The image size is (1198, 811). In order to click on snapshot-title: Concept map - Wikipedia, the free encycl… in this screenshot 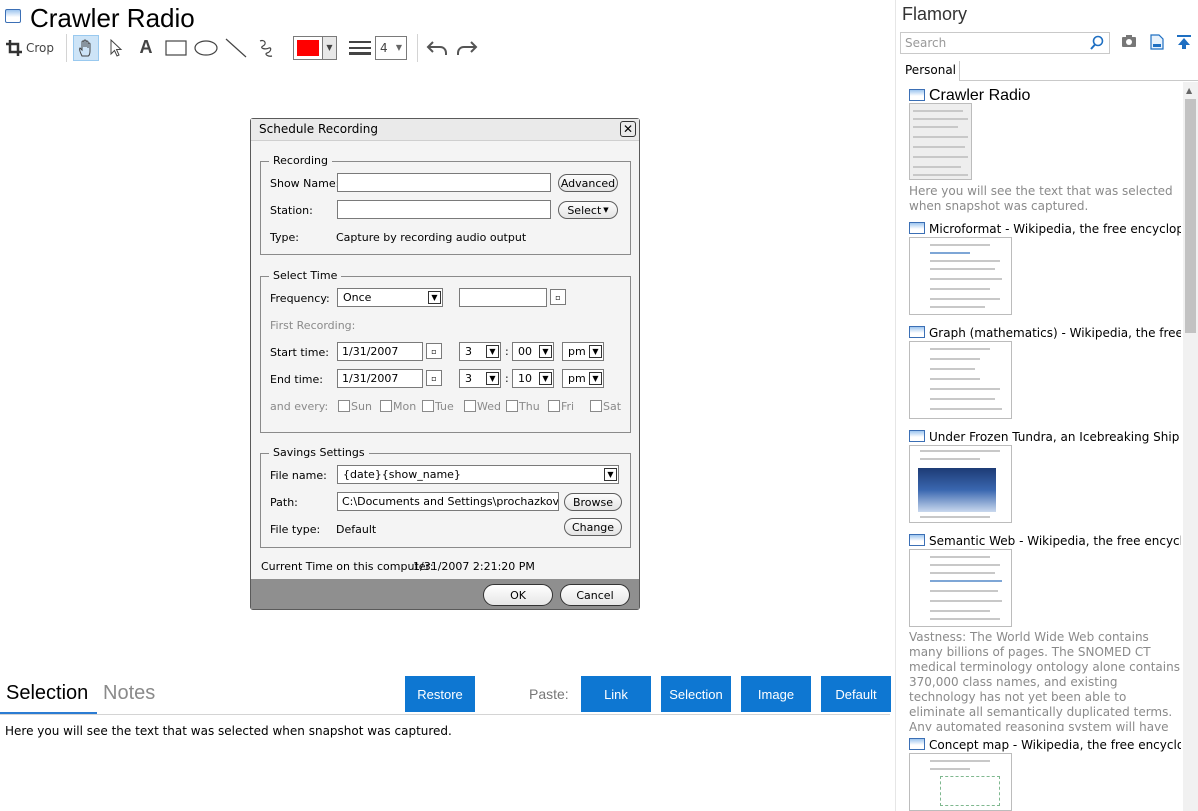, I will do `click(1045, 745)`.